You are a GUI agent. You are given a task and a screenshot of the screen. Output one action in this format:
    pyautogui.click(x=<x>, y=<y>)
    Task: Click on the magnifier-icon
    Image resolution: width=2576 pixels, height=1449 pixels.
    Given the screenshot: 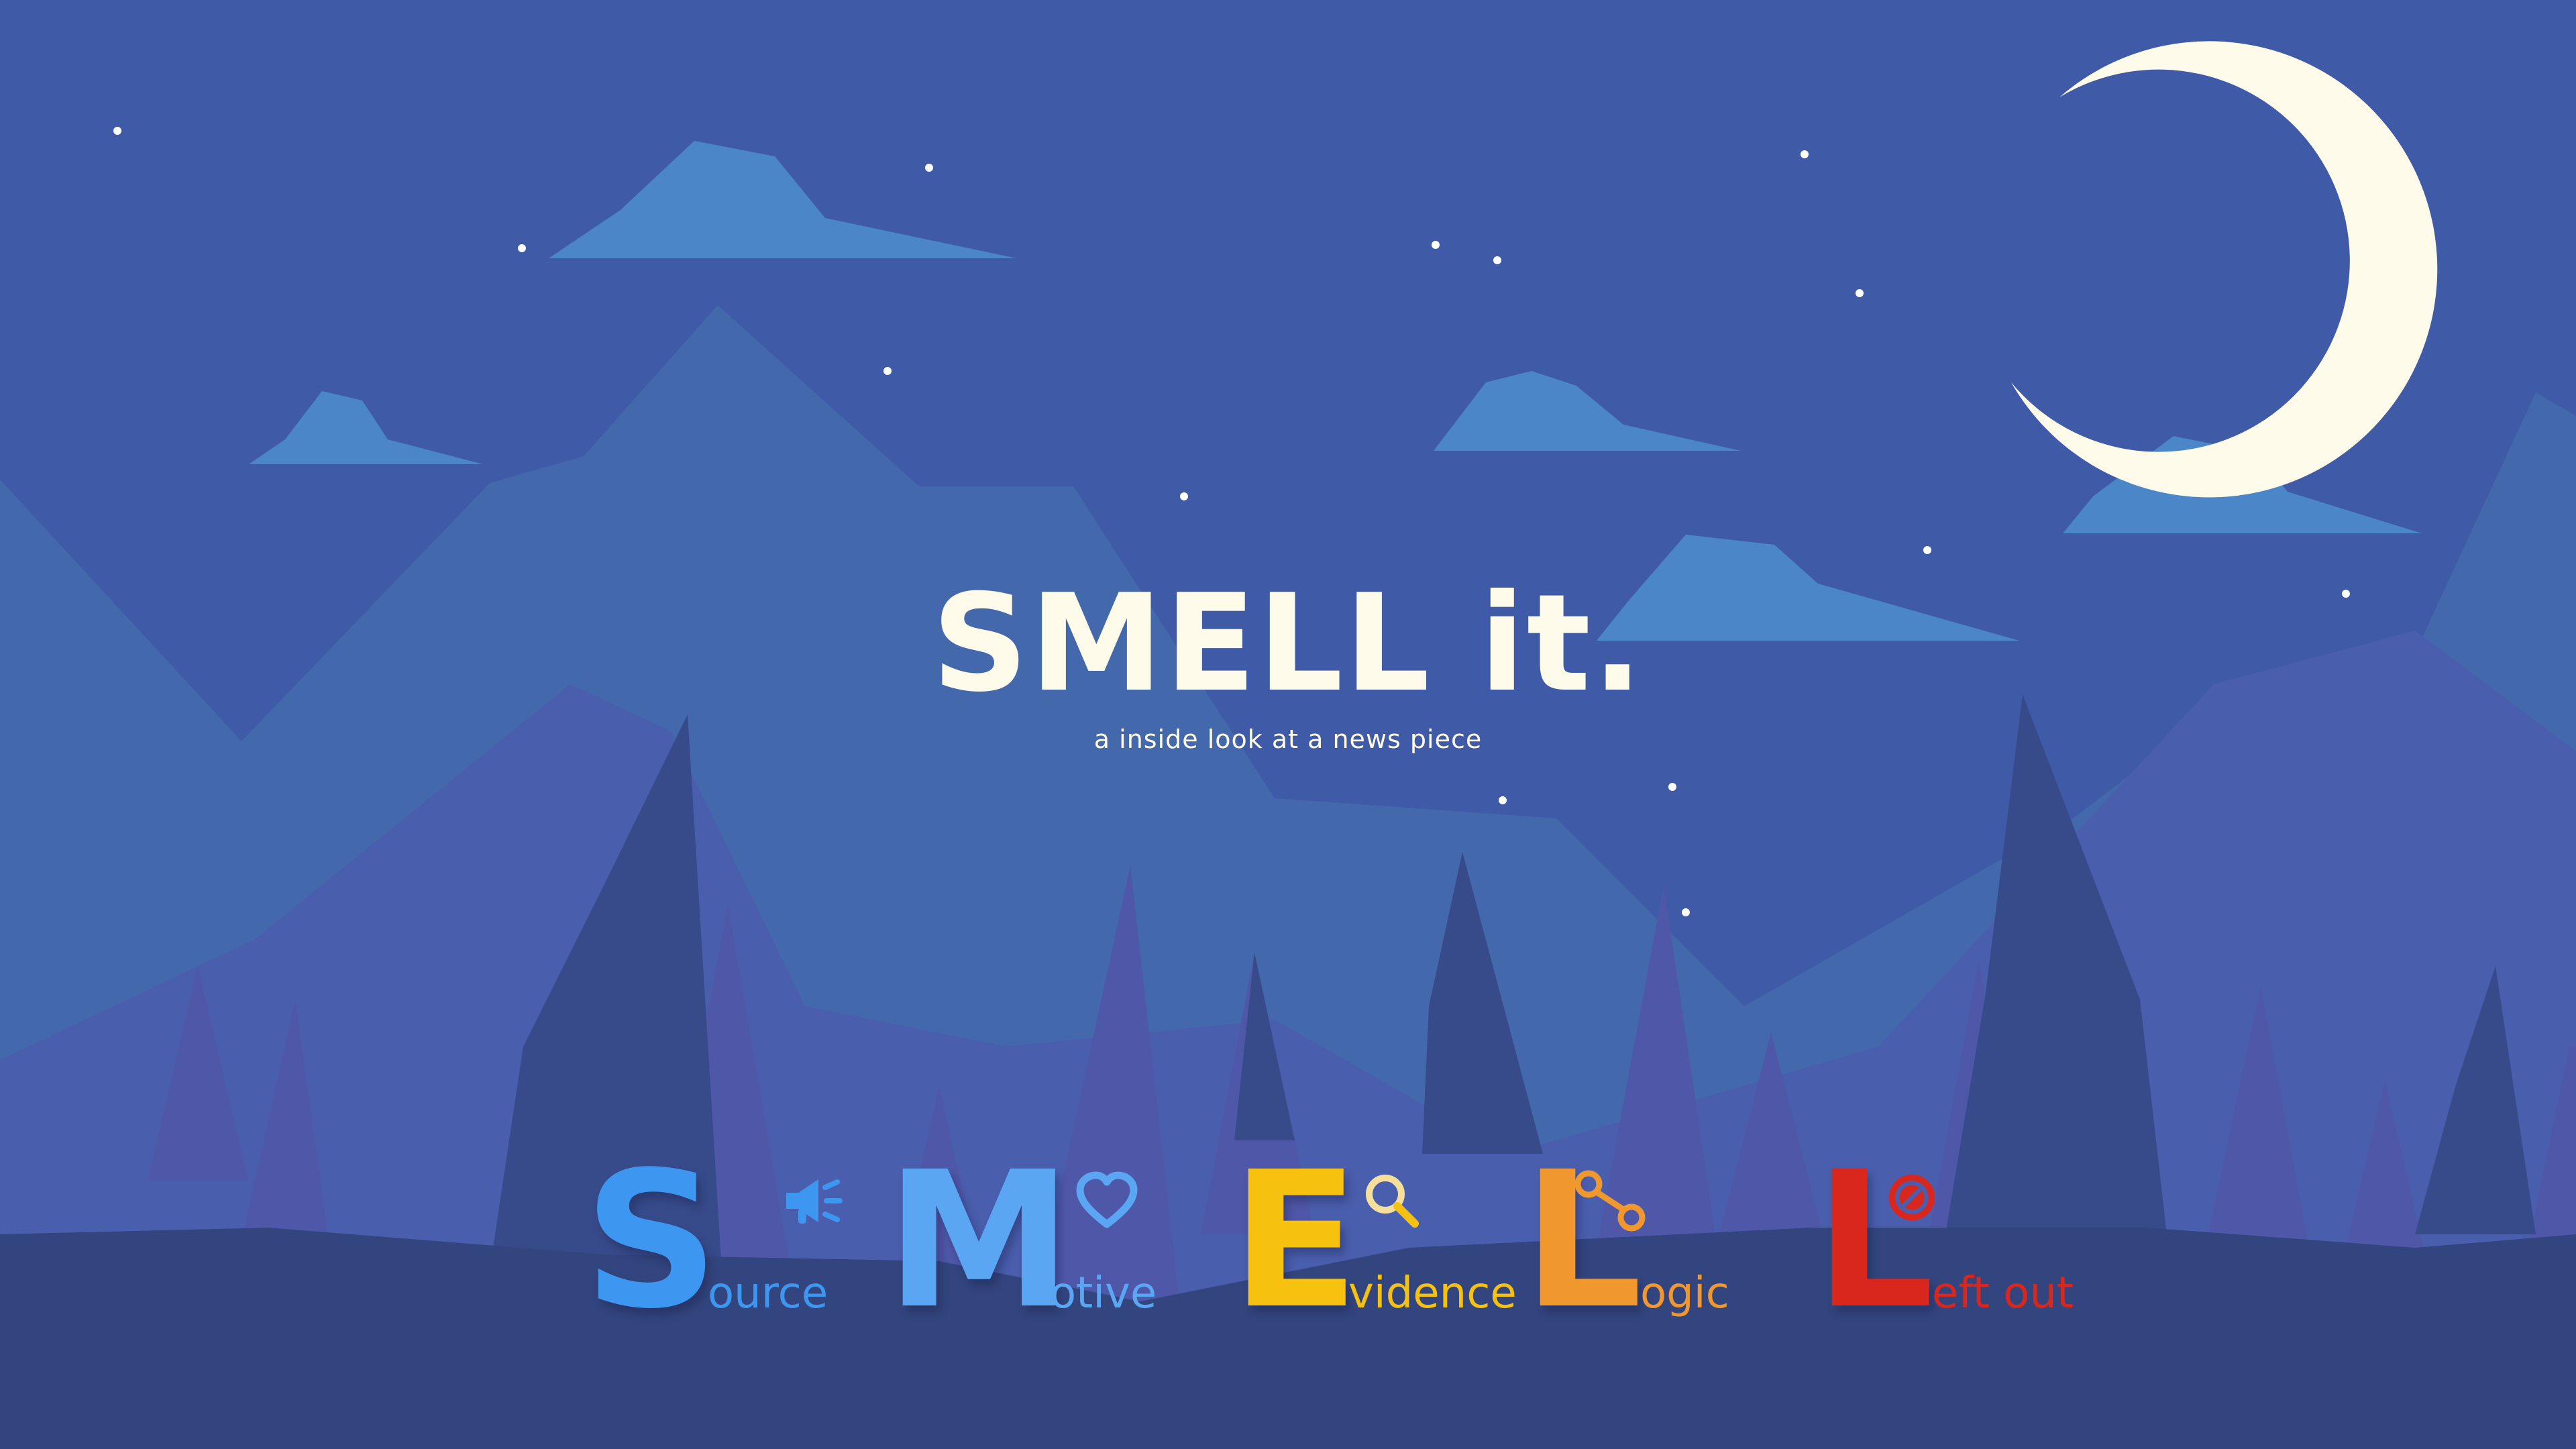 What is the action you would take?
    pyautogui.click(x=1392, y=1201)
    